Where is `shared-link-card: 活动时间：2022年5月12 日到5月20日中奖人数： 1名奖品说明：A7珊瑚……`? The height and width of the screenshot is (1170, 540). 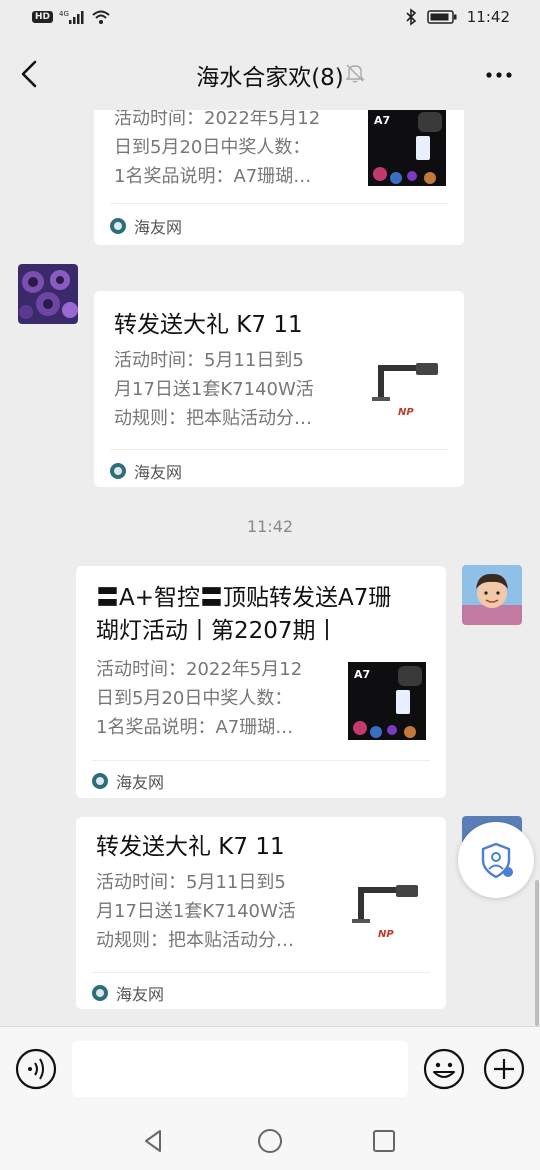 shared-link-card: 活动时间：2022年5月12 日到5月20日中奖人数： 1名奖品说明：A7珊瑚…… is located at coordinates (279, 177).